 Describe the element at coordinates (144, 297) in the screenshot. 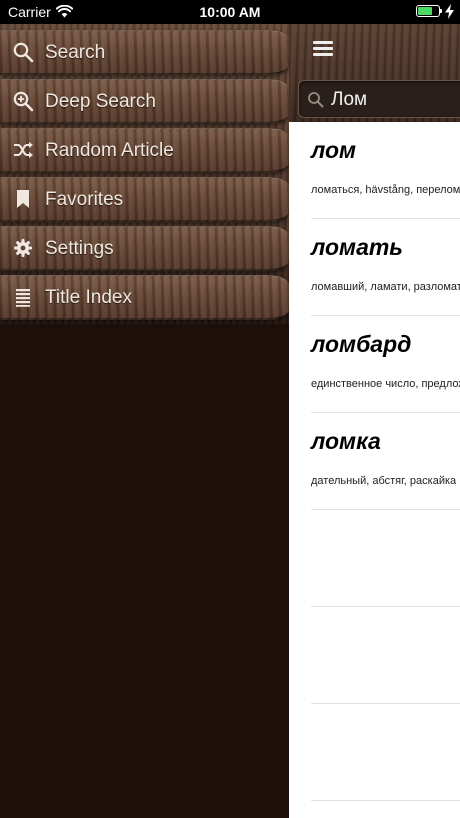

I see `menu-item-title-index: Title Index` at that location.